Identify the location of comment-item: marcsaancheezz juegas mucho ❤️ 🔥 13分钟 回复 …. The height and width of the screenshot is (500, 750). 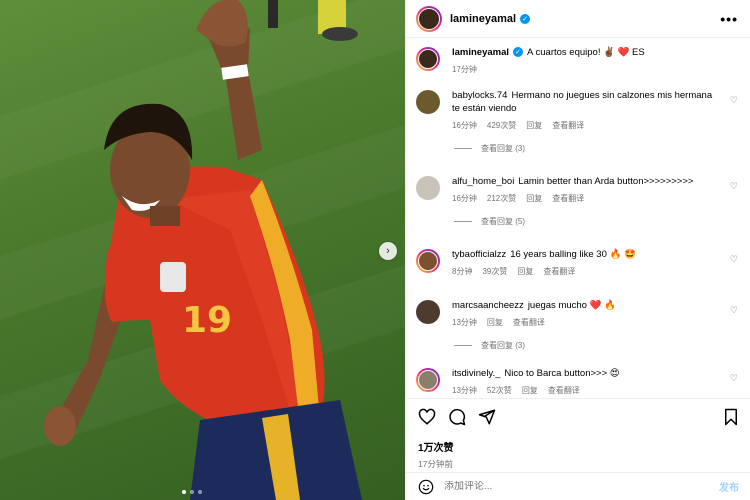
(578, 313).